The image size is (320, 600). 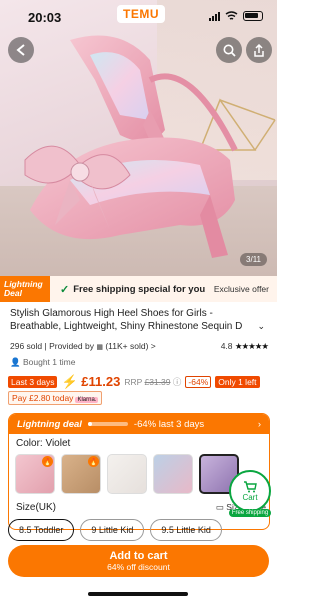 What do you see at coordinates (25, 289) in the screenshot?
I see `lightning-deal-badge: Lightning Deal` at bounding box center [25, 289].